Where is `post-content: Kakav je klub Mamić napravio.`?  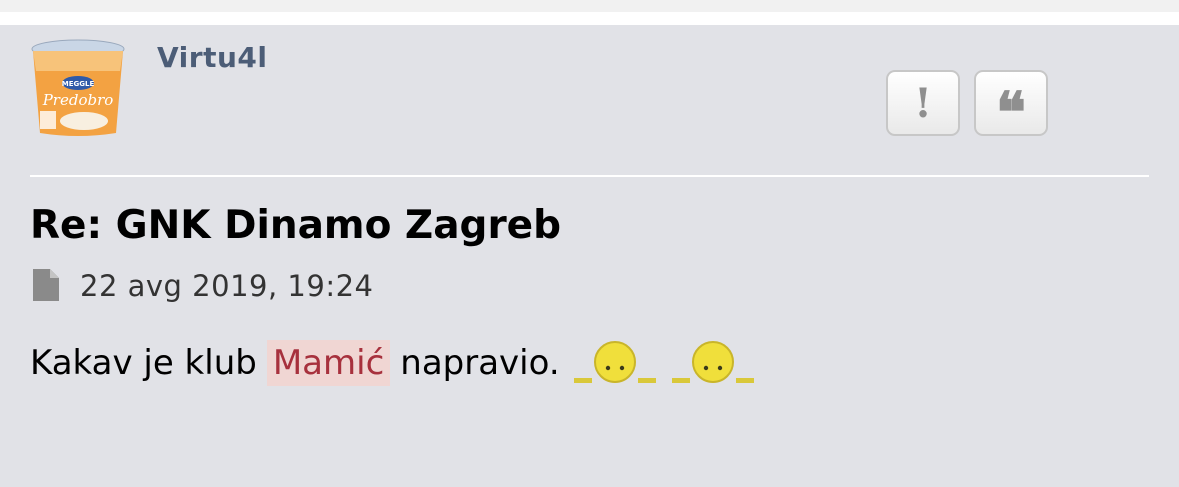 post-content: Kakav je klub Mamić napravio. is located at coordinates (394, 363).